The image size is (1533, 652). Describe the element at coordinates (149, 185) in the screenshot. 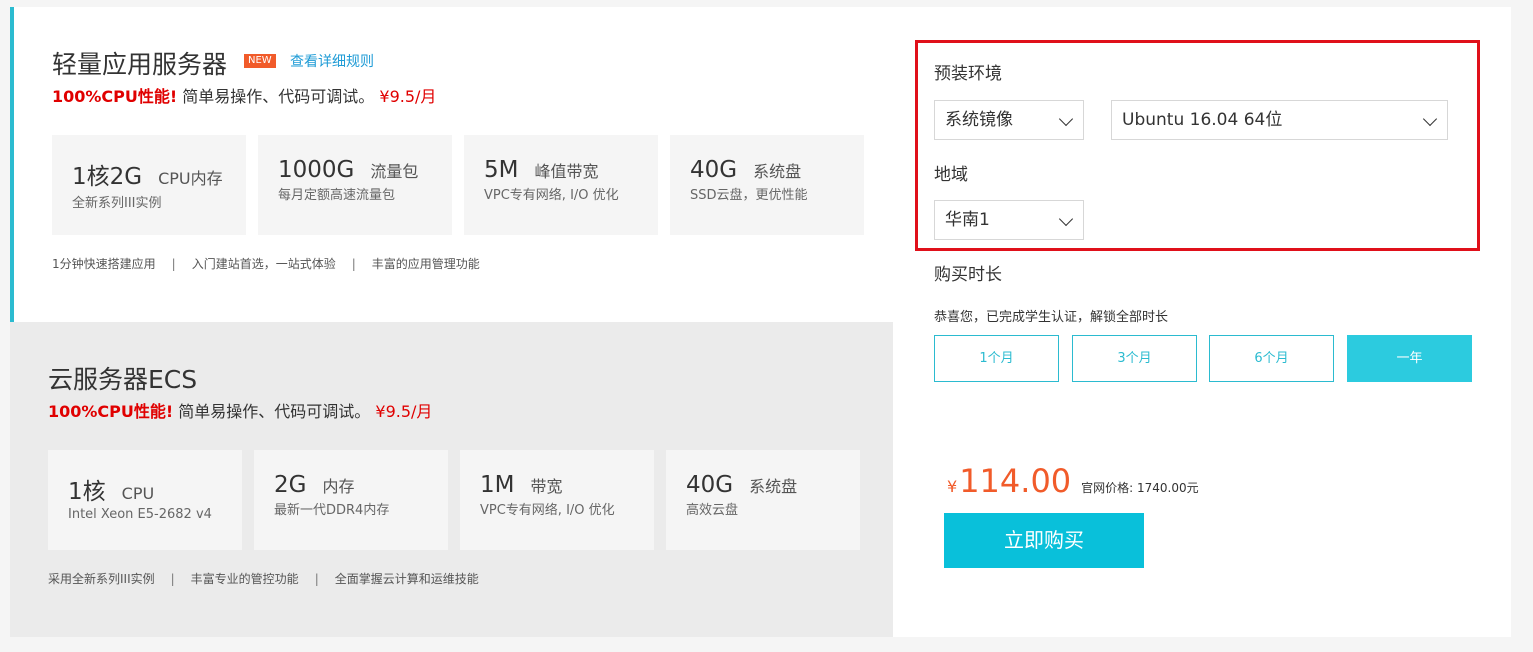

I see `spec-cpu-memory: 1核2G CPU内存 全新系列III实例` at that location.